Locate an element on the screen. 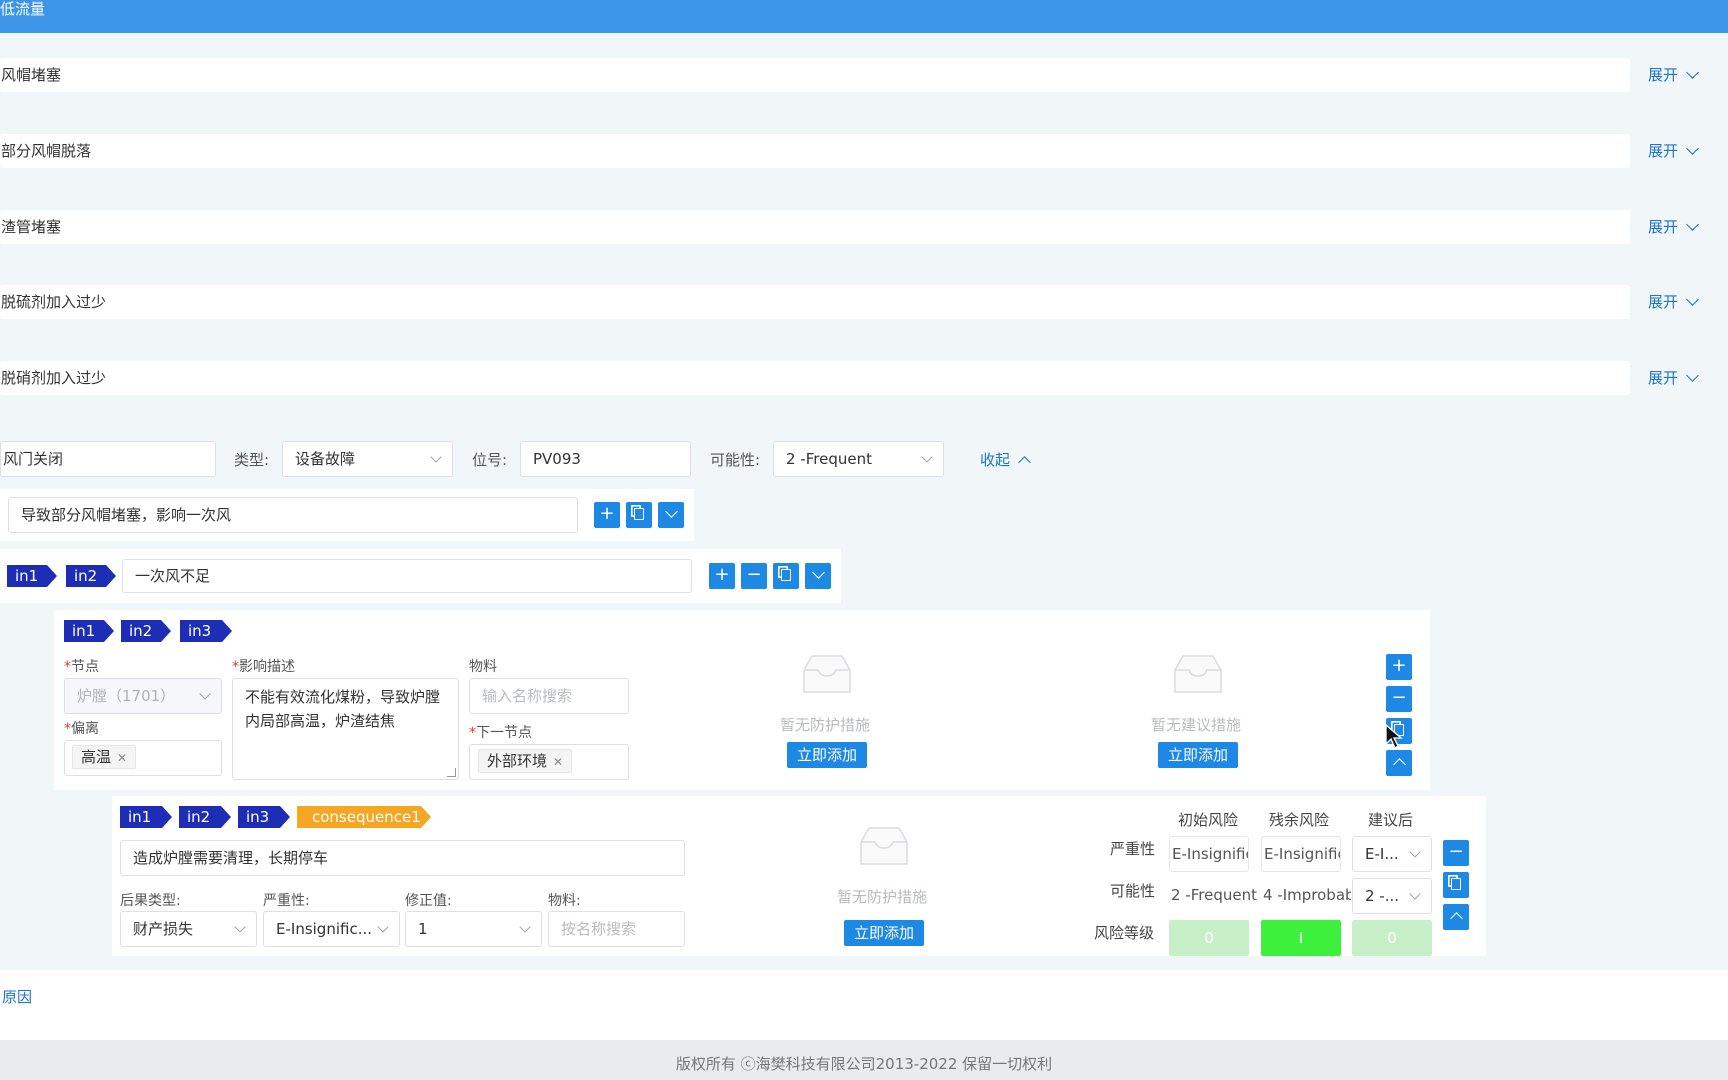 Image resolution: width=1728 pixels, height=1080 pixels. resize-handle is located at coordinates (451, 772).